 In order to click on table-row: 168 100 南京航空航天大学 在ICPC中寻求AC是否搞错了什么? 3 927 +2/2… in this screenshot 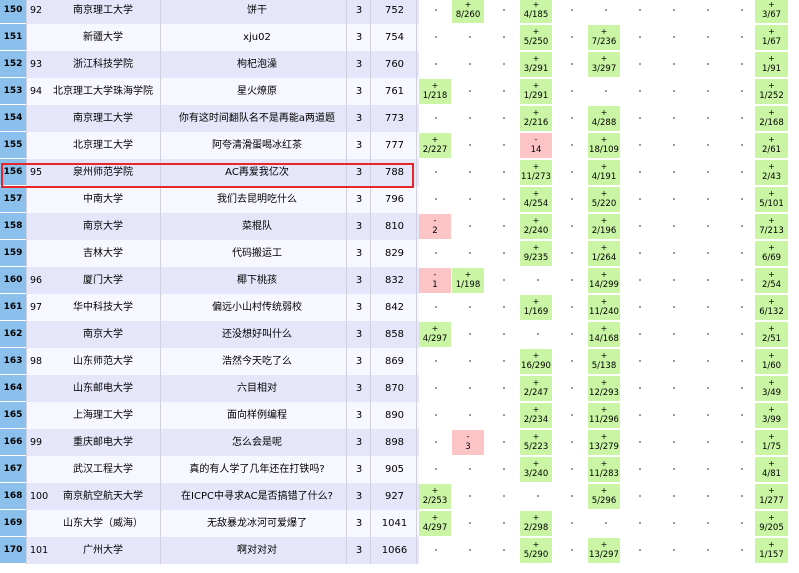, I will do `click(399, 496)`.